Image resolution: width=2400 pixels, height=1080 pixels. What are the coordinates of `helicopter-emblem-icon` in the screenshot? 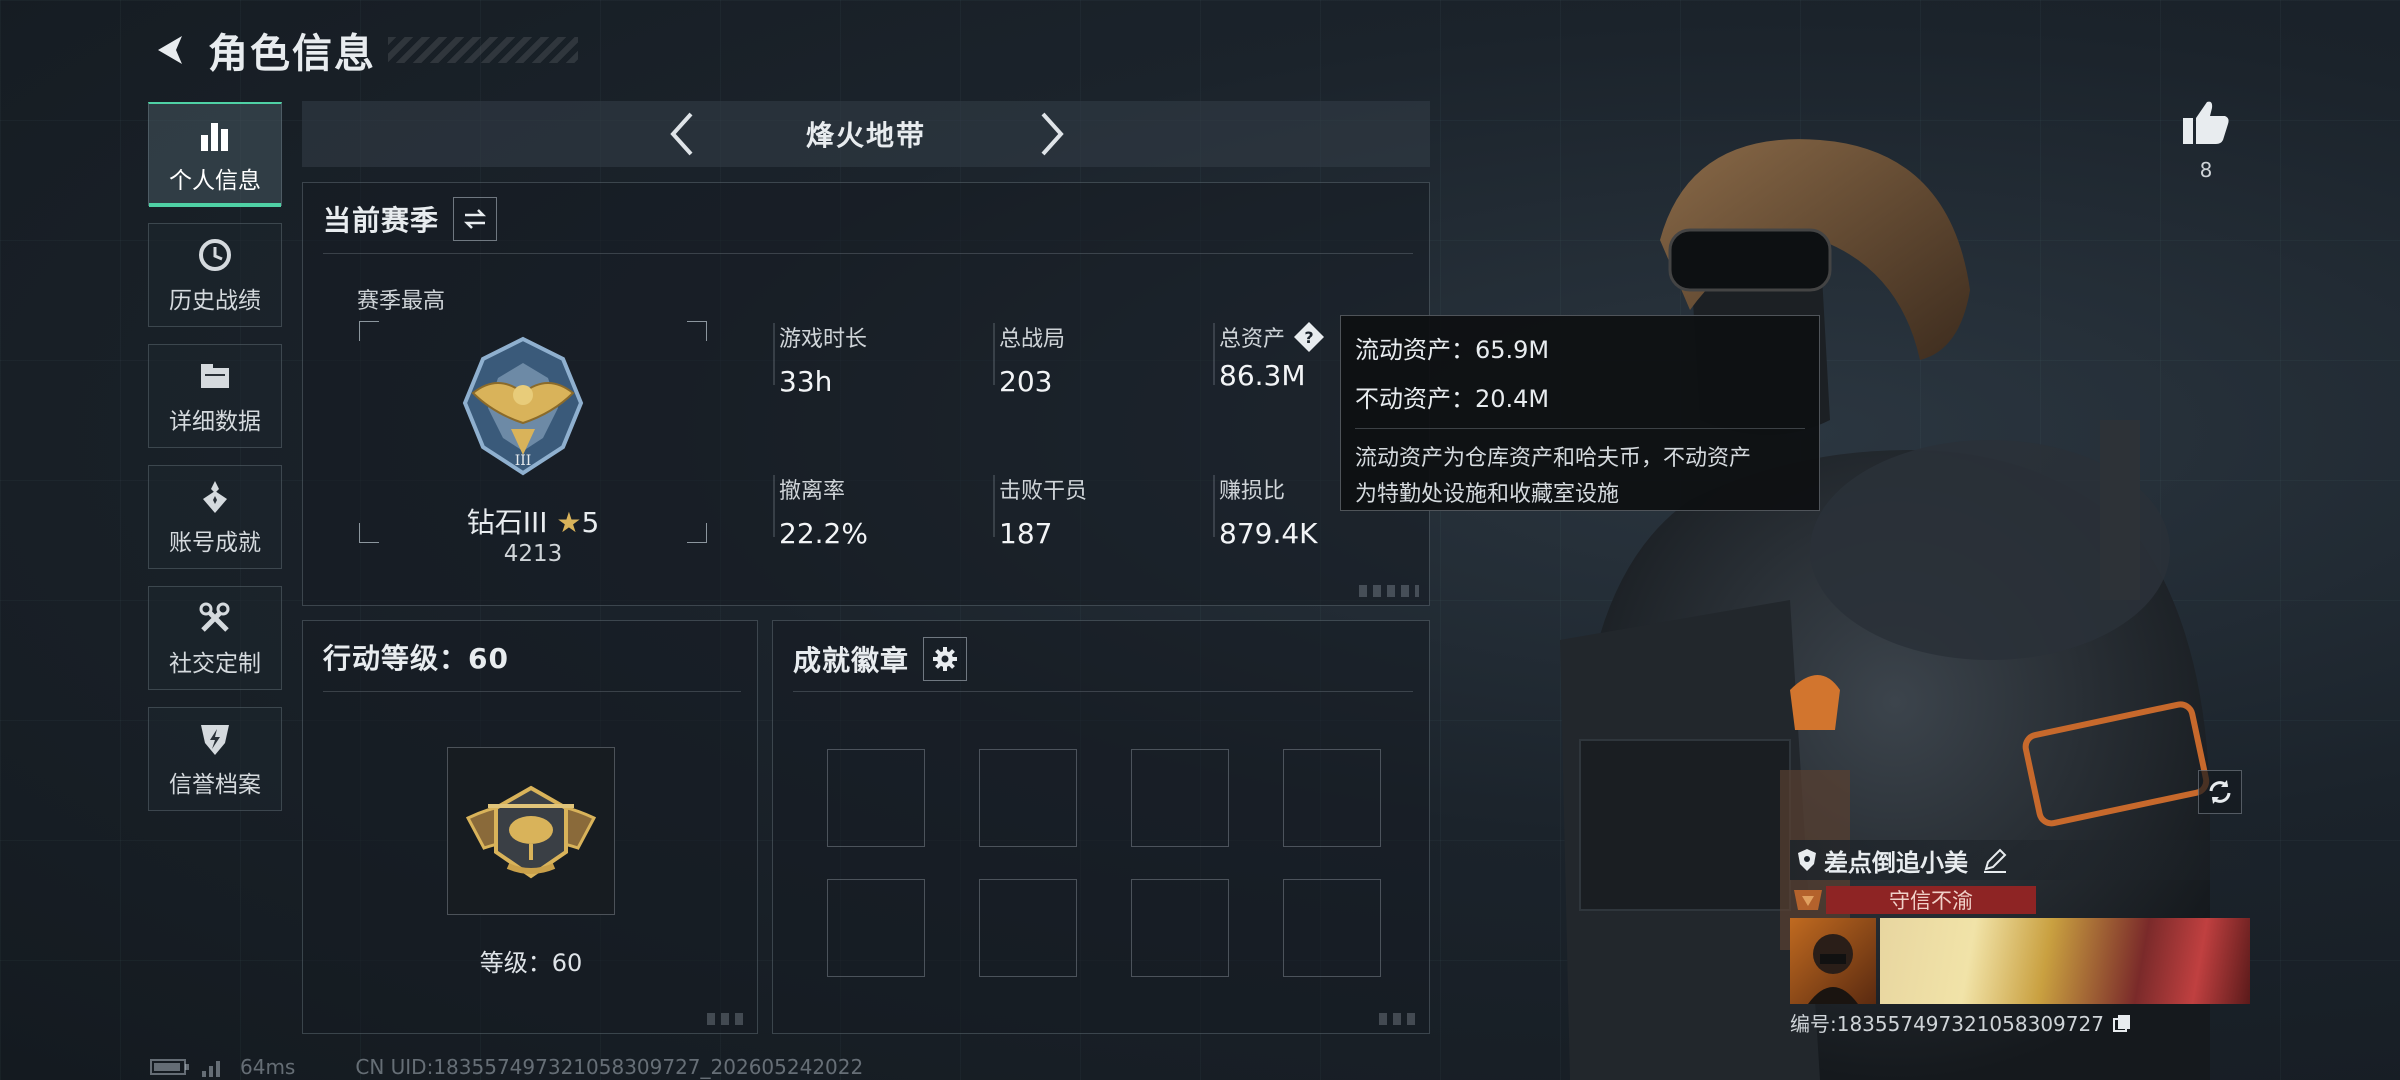 It's located at (531, 832).